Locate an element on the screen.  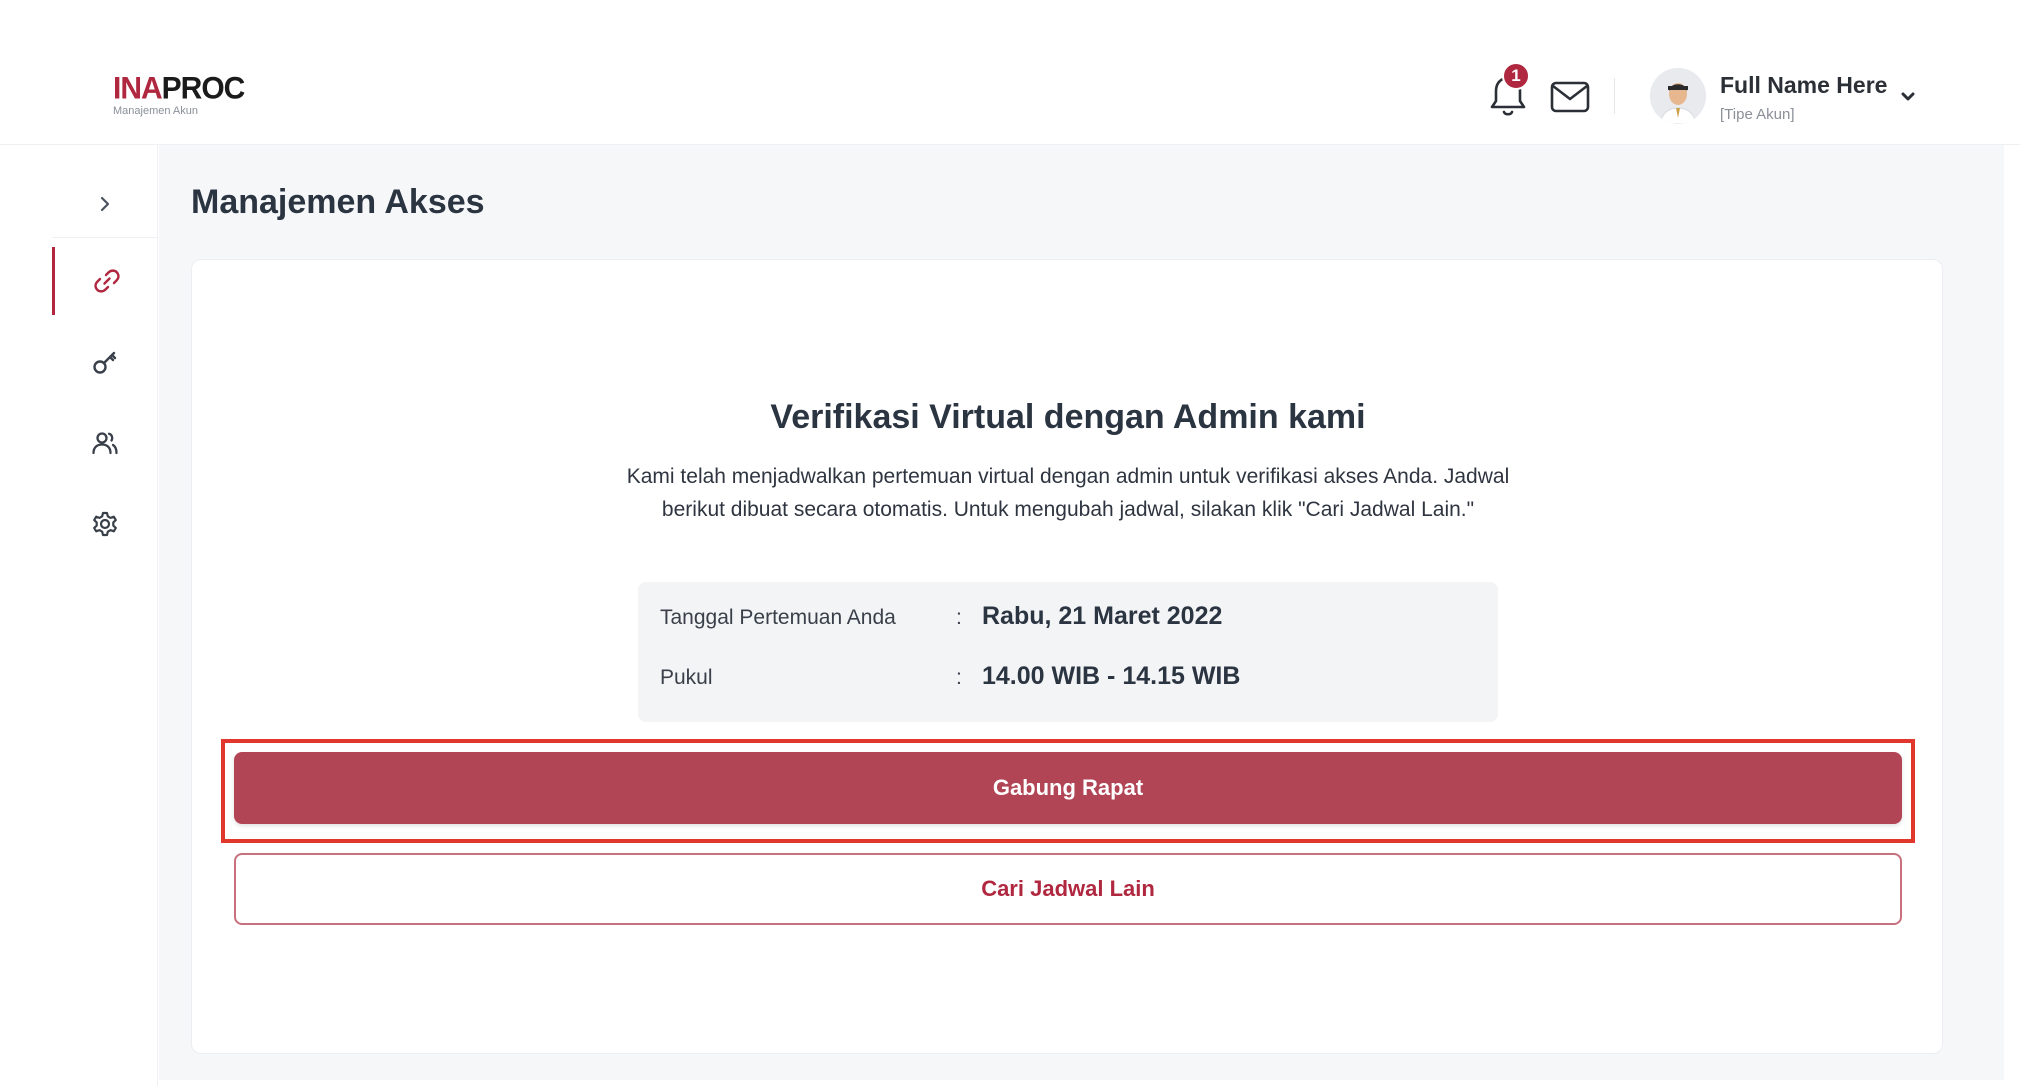
sidebar-item-users is located at coordinates (105, 443).